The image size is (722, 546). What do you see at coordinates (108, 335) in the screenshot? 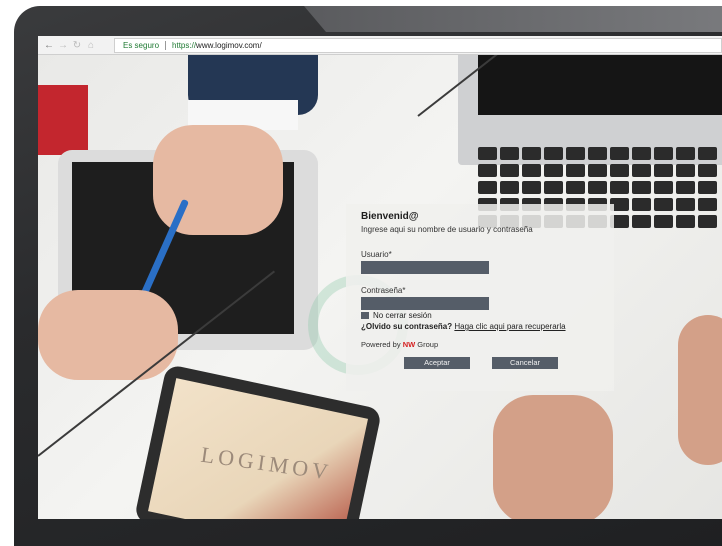
I see `background-hand-left` at bounding box center [108, 335].